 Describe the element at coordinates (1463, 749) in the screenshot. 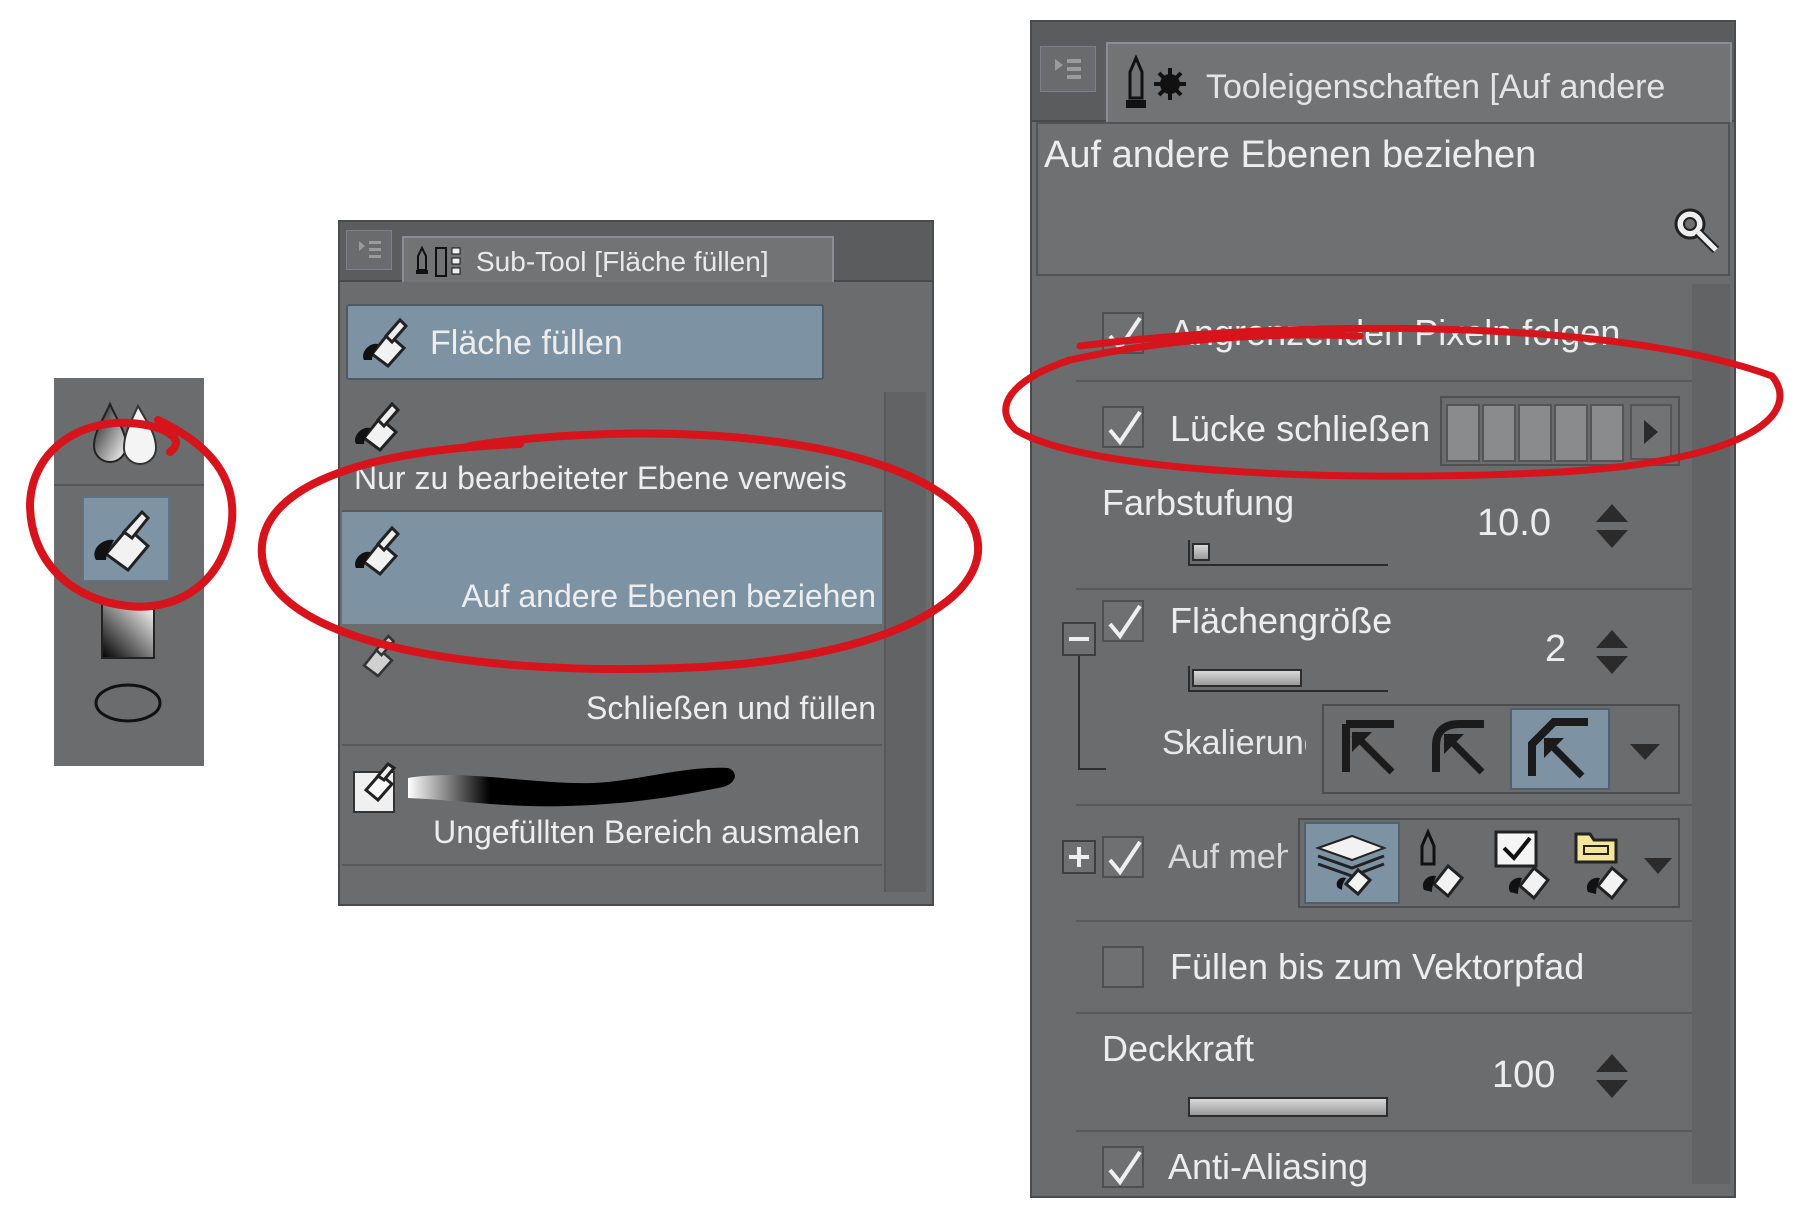

I see `scaling-round-icon` at that location.